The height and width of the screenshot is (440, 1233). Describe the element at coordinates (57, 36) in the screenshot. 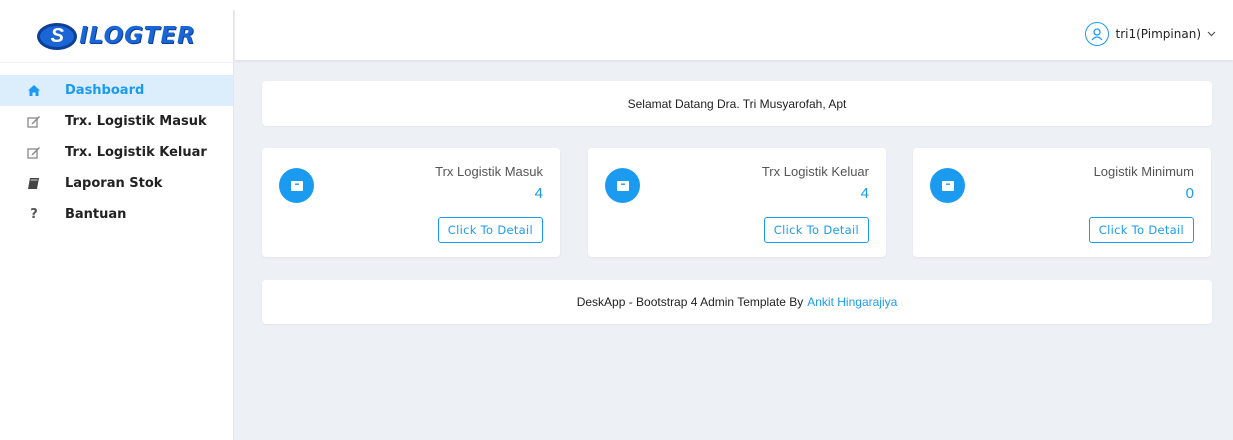

I see `logo-mark: S` at that location.